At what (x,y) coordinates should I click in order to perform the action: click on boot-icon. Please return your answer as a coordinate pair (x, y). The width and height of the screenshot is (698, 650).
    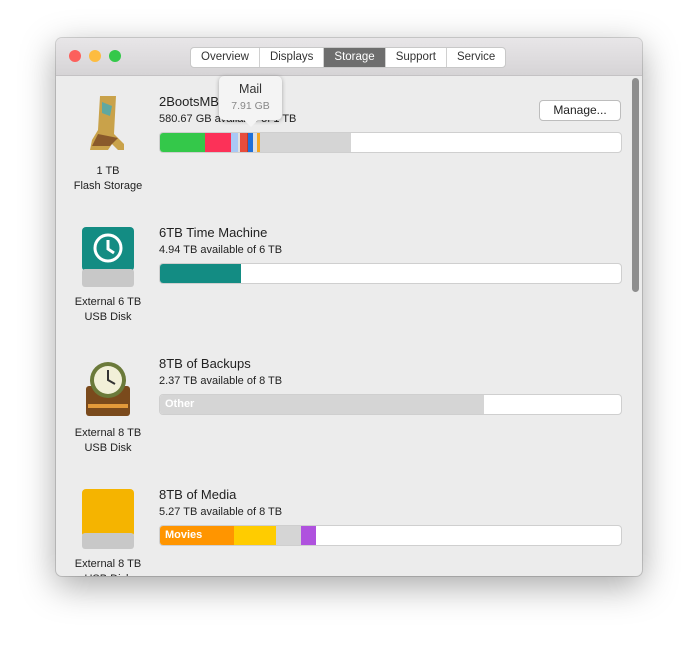
    Looking at the image, I should click on (108, 126).